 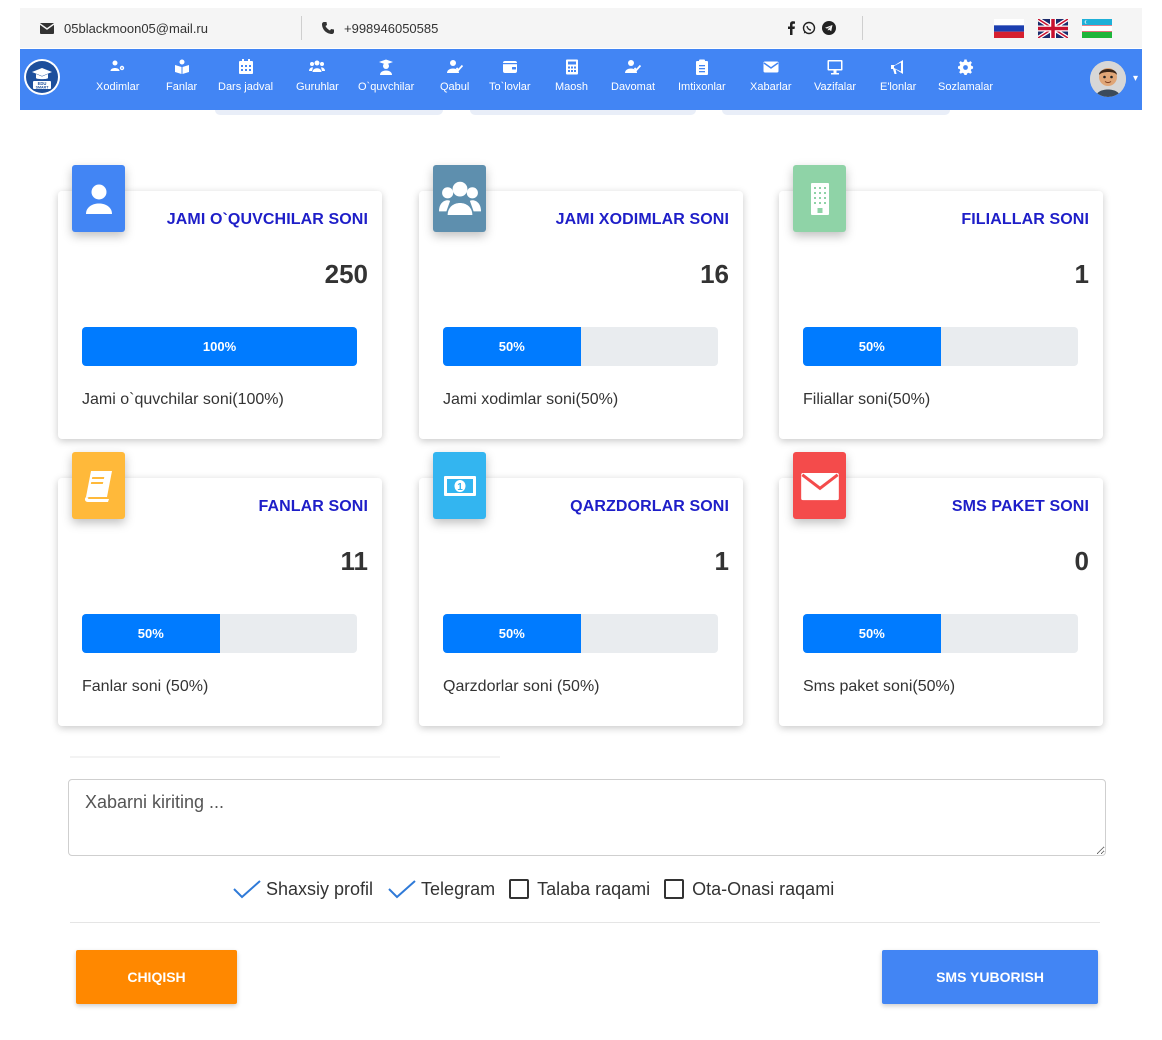 I want to click on uk-flag, so click(x=1053, y=28).